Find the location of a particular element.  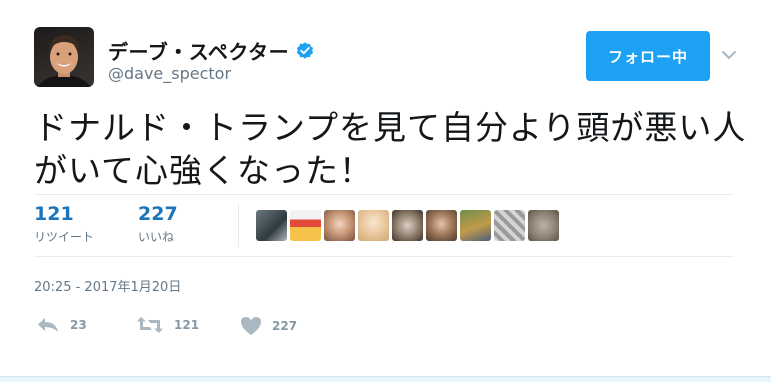

like-action-count: 227 is located at coordinates (285, 326).